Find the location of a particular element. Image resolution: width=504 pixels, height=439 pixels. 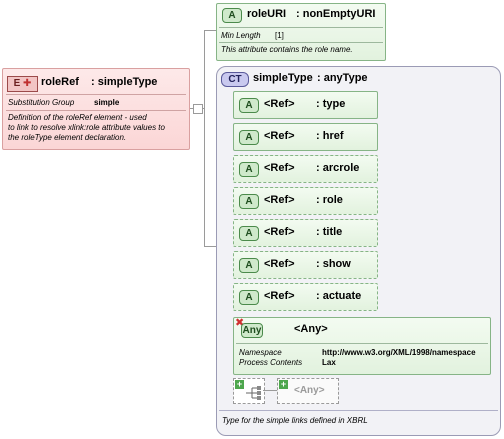

process-contents-value: Lax is located at coordinates (329, 362).